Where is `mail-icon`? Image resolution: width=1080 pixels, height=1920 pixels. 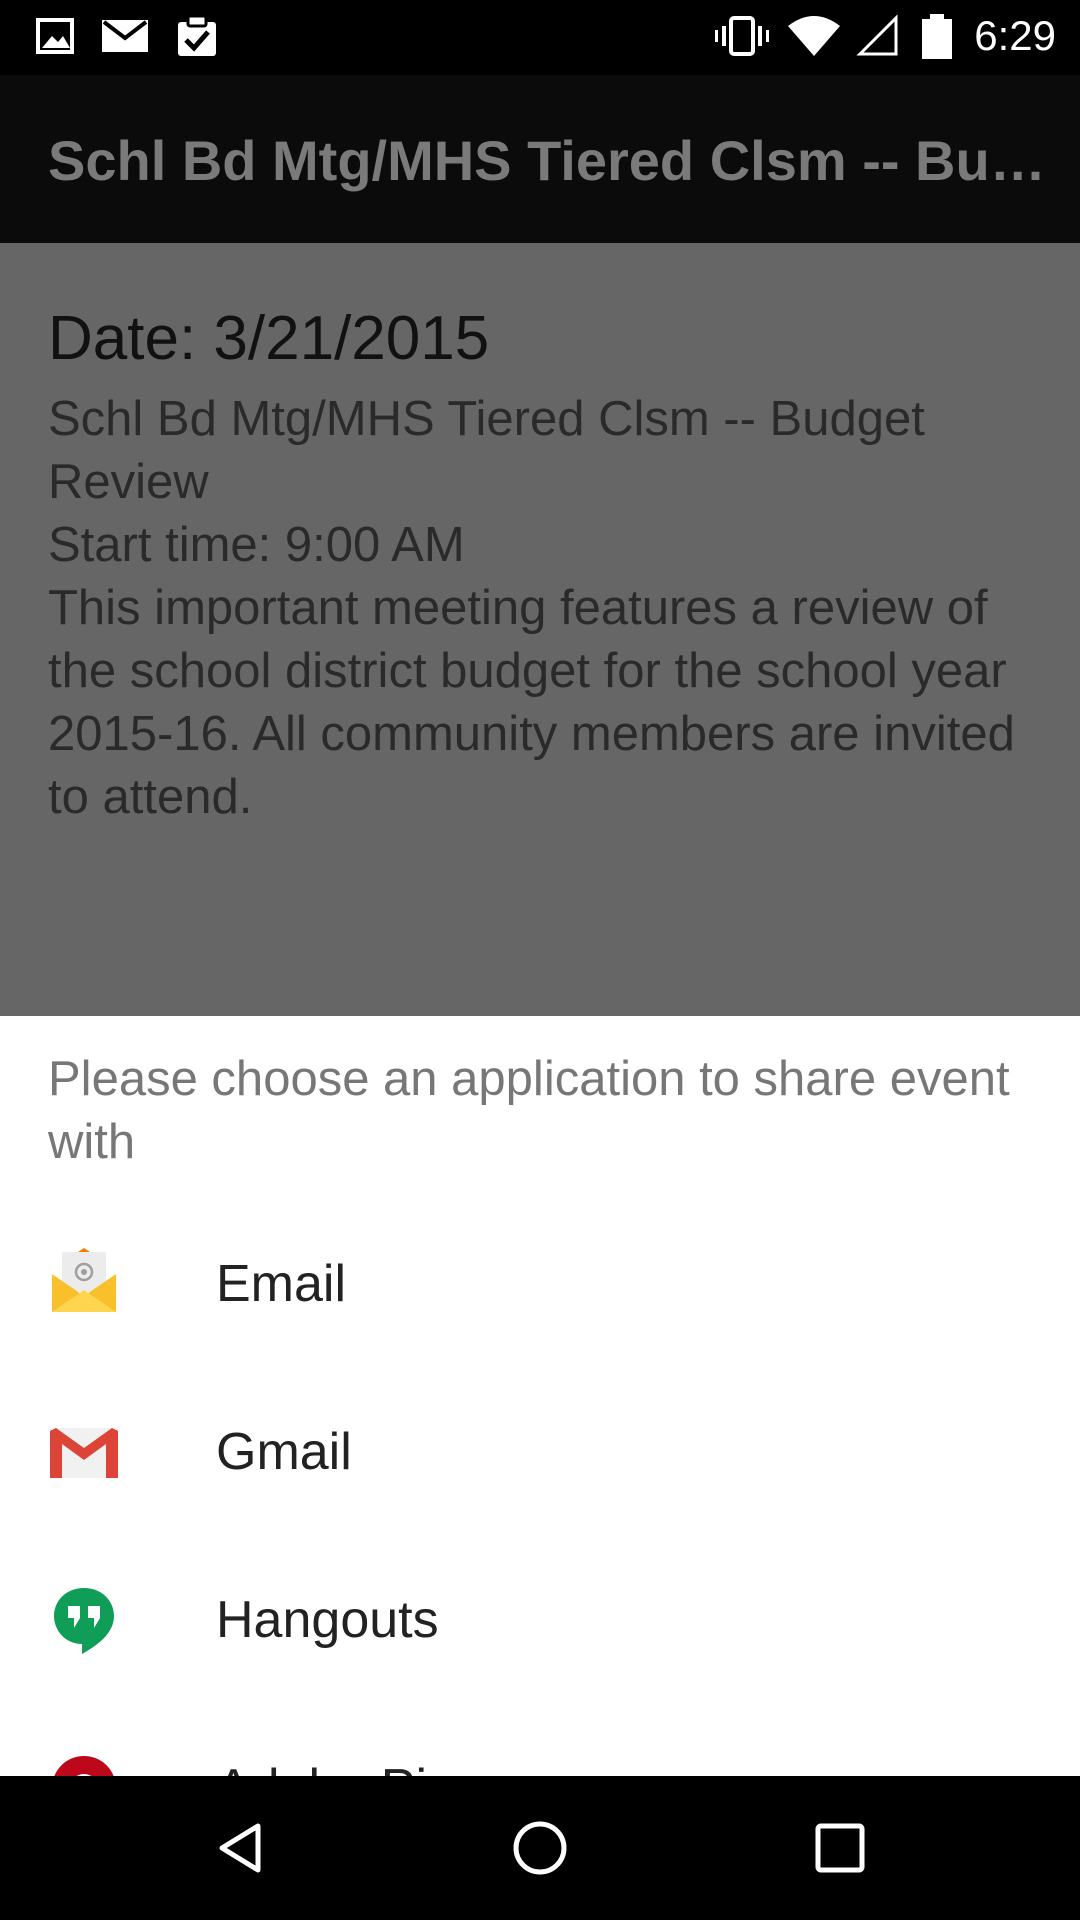
mail-icon is located at coordinates (125, 36).